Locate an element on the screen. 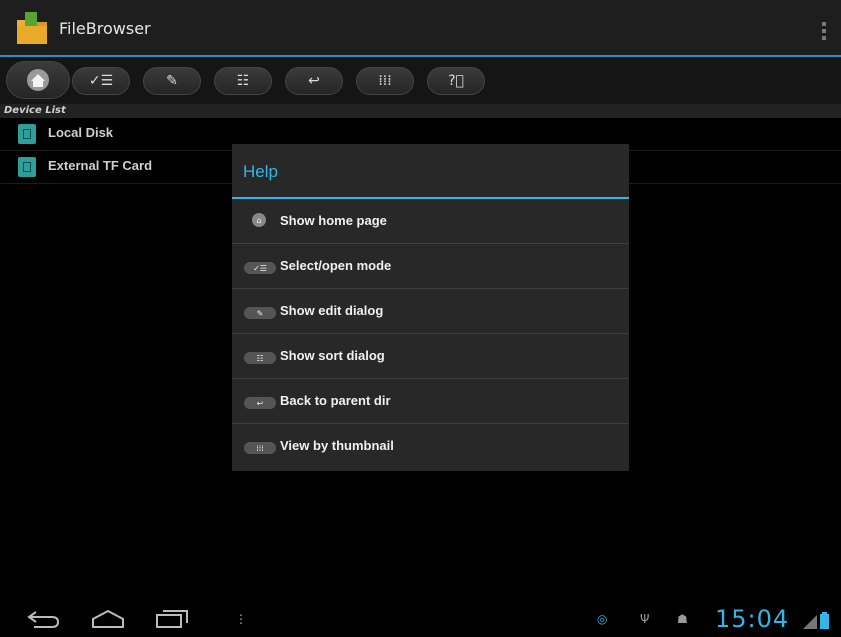 This screenshot has height=637, width=841. device-list-header: Device List is located at coordinates (420, 111).